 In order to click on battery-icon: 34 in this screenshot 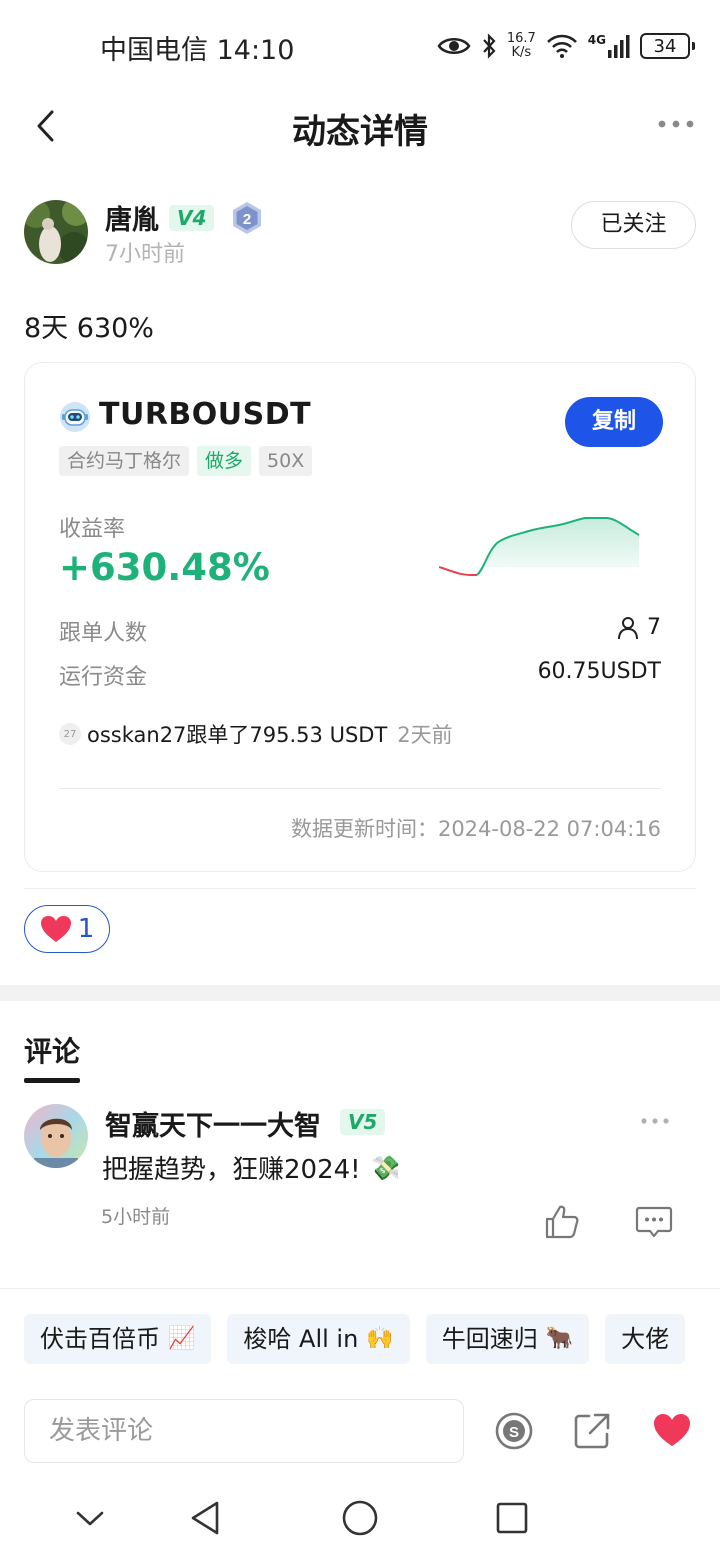, I will do `click(667, 46)`.